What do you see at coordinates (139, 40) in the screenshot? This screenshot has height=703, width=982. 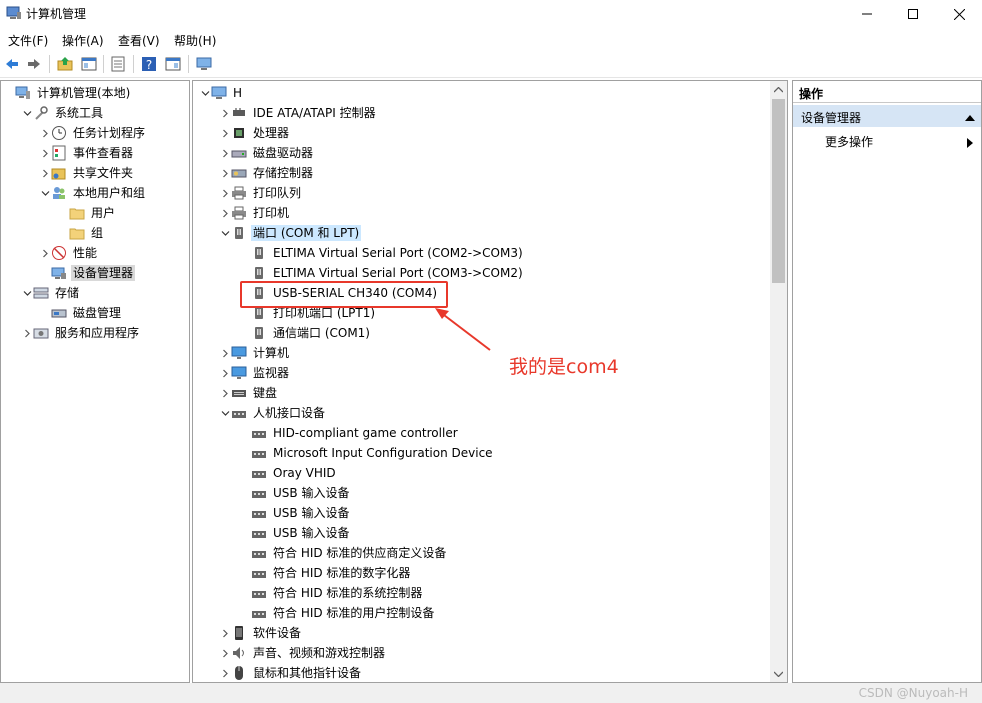 I see `menu-view: 查看(V)` at bounding box center [139, 40].